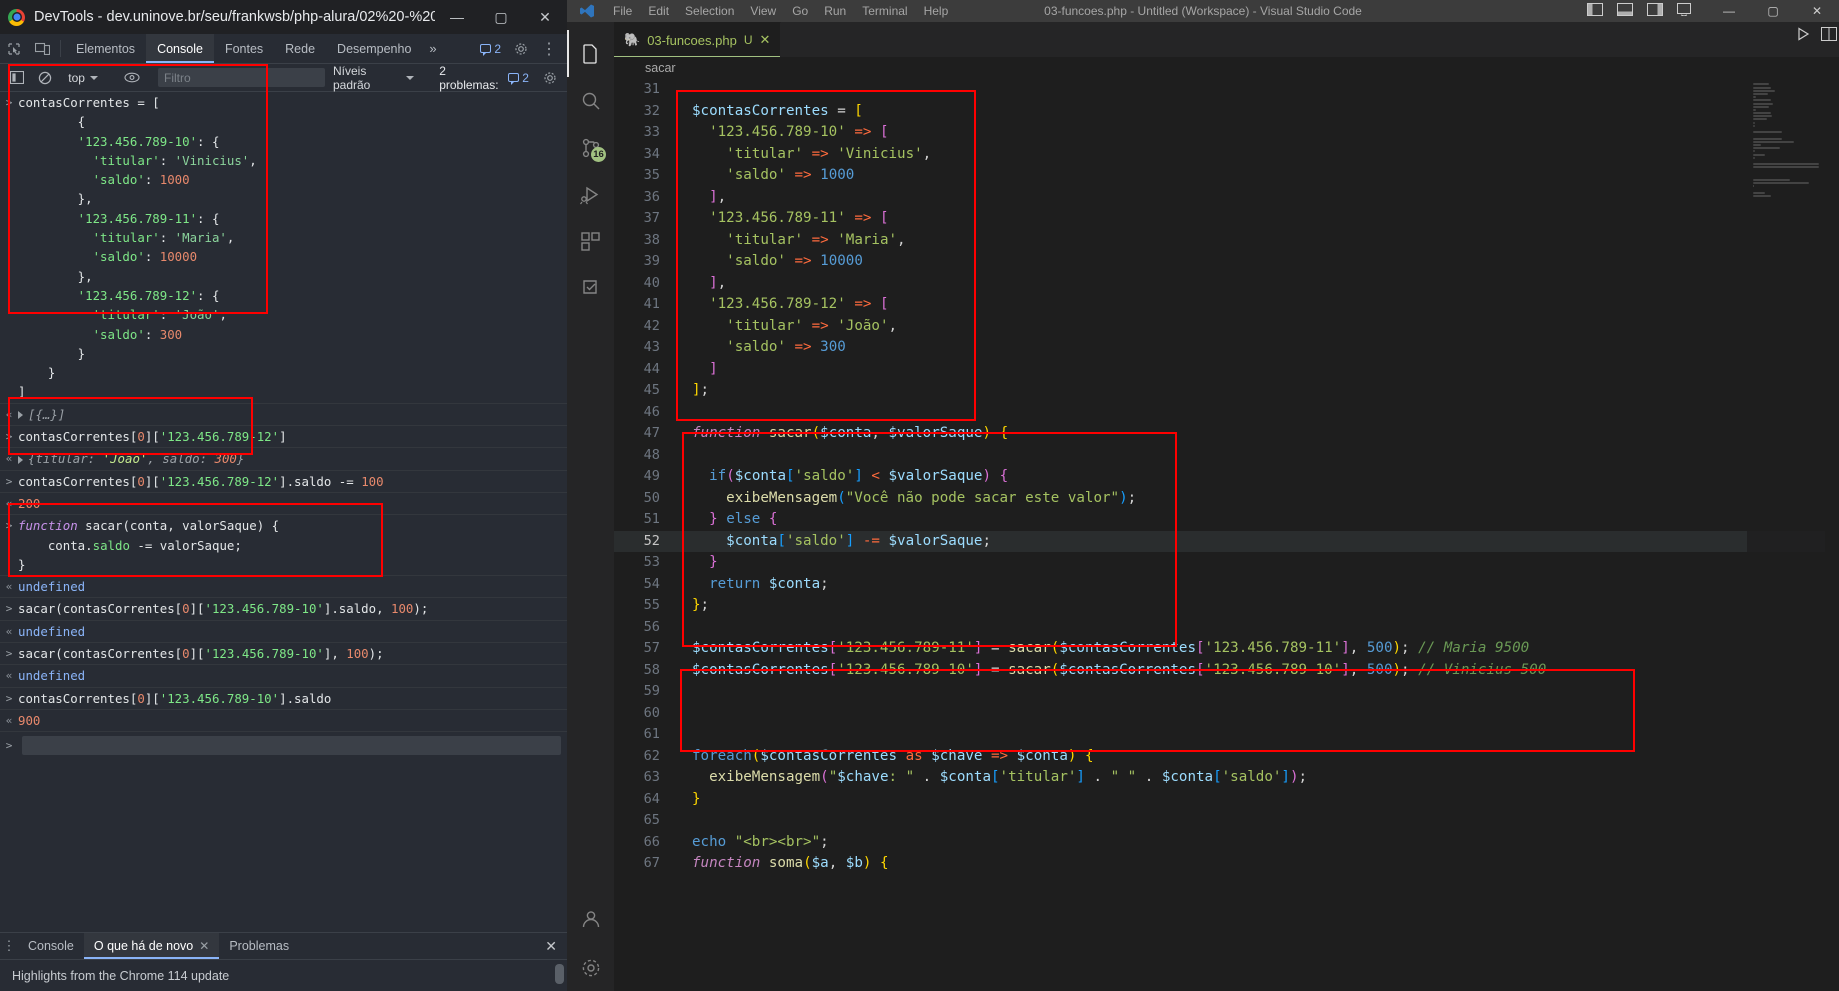  What do you see at coordinates (1226, 327) in the screenshot?
I see `code-line: 42 'titular' => 'João',` at bounding box center [1226, 327].